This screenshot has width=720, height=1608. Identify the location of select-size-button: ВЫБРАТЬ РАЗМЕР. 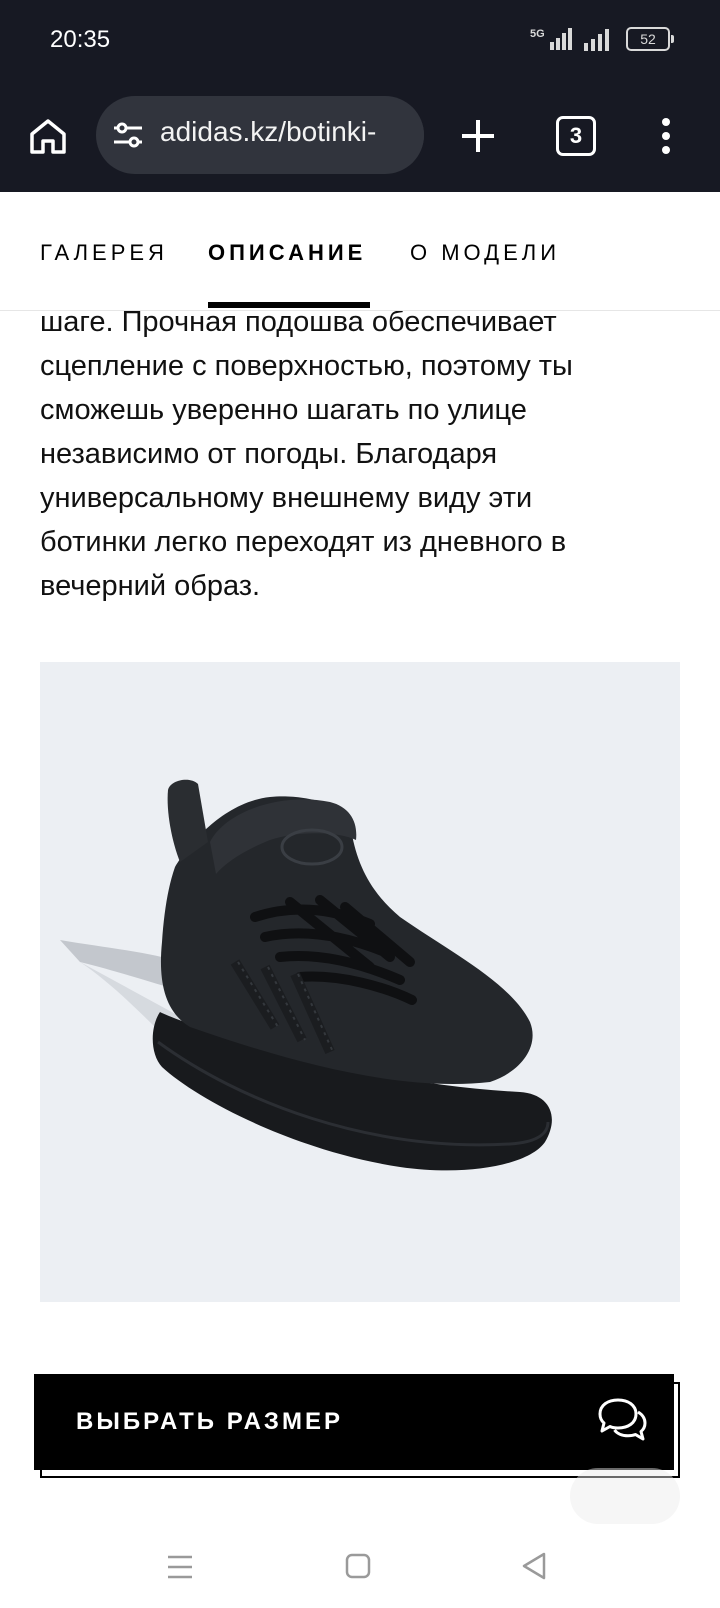
(354, 1422).